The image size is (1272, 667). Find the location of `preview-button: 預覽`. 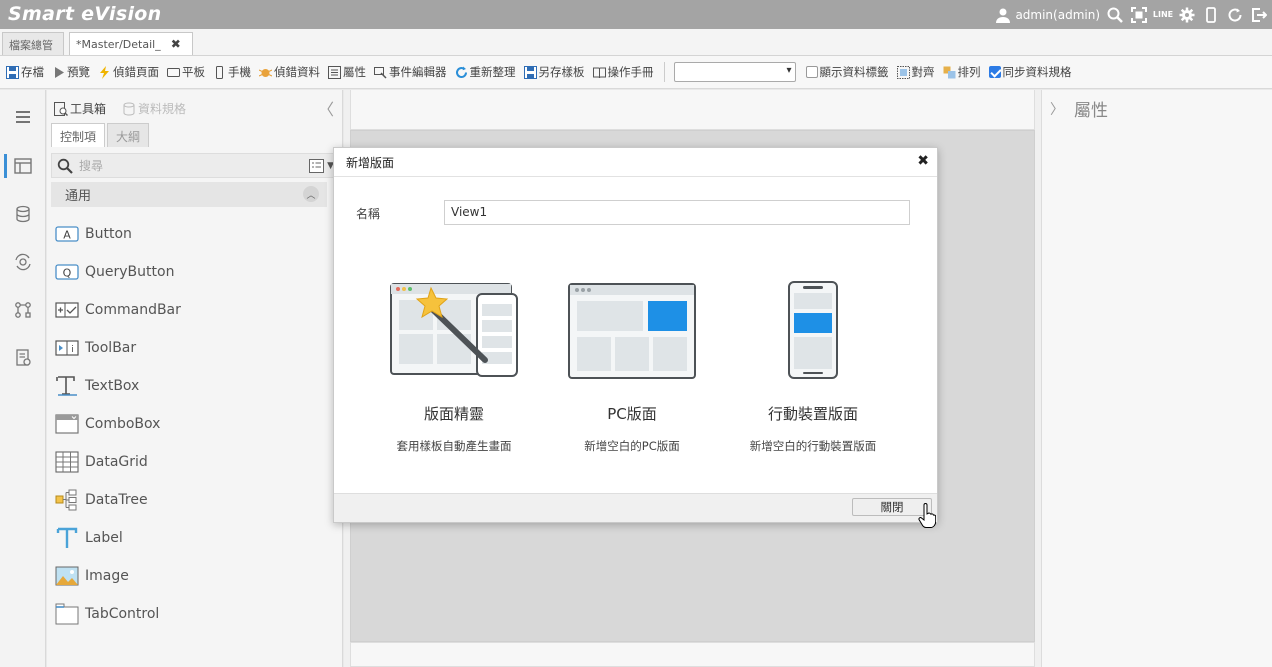

preview-button: 預覽 is located at coordinates (71, 72).